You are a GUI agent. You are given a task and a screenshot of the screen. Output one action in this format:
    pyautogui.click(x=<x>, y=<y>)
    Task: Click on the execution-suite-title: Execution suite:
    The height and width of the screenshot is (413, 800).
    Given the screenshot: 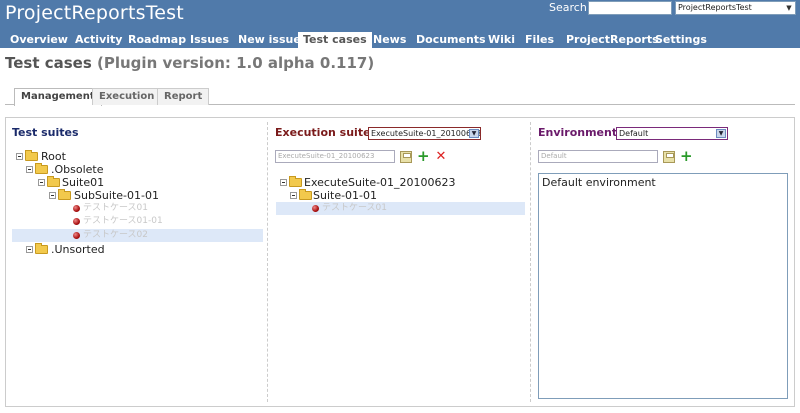 What is the action you would take?
    pyautogui.click(x=325, y=132)
    